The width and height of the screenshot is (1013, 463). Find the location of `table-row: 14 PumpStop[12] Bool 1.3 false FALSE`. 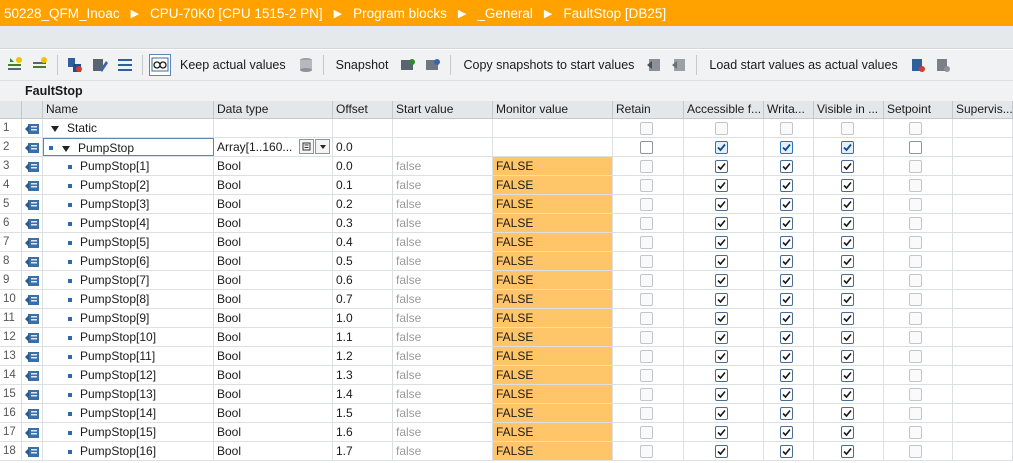

table-row: 14 PumpStop[12] Bool 1.3 false FALSE is located at coordinates (506, 375).